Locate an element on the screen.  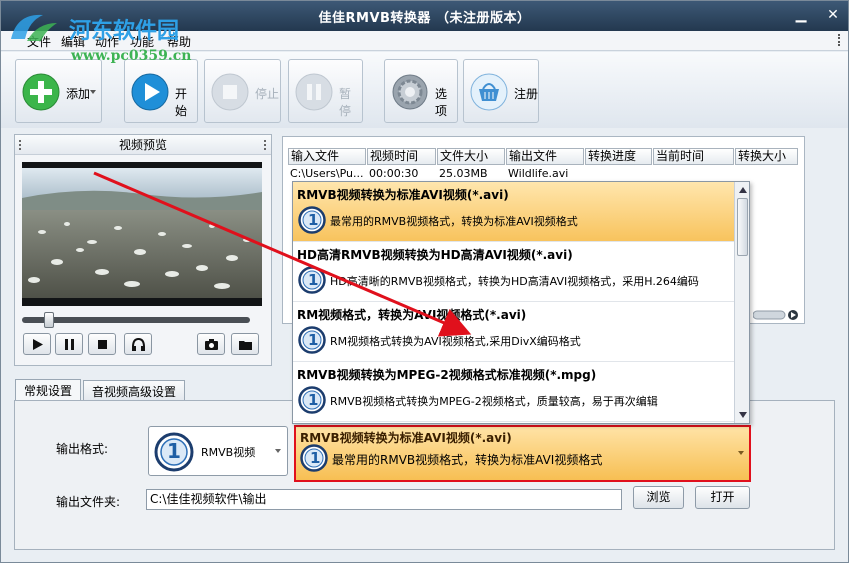
video-frame is located at coordinates (142, 234).